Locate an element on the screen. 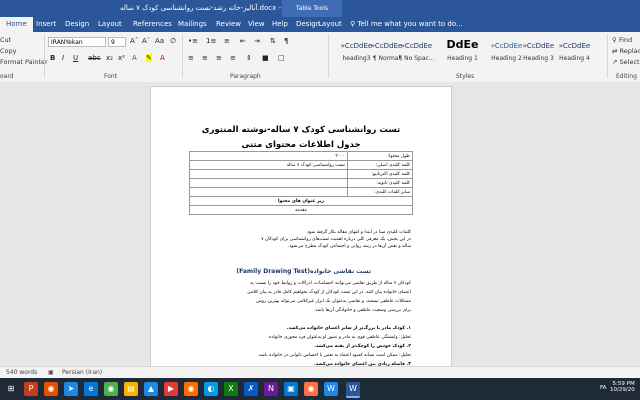 The height and width of the screenshot is (400, 640). proofing-icon: ▣ is located at coordinates (51, 372).